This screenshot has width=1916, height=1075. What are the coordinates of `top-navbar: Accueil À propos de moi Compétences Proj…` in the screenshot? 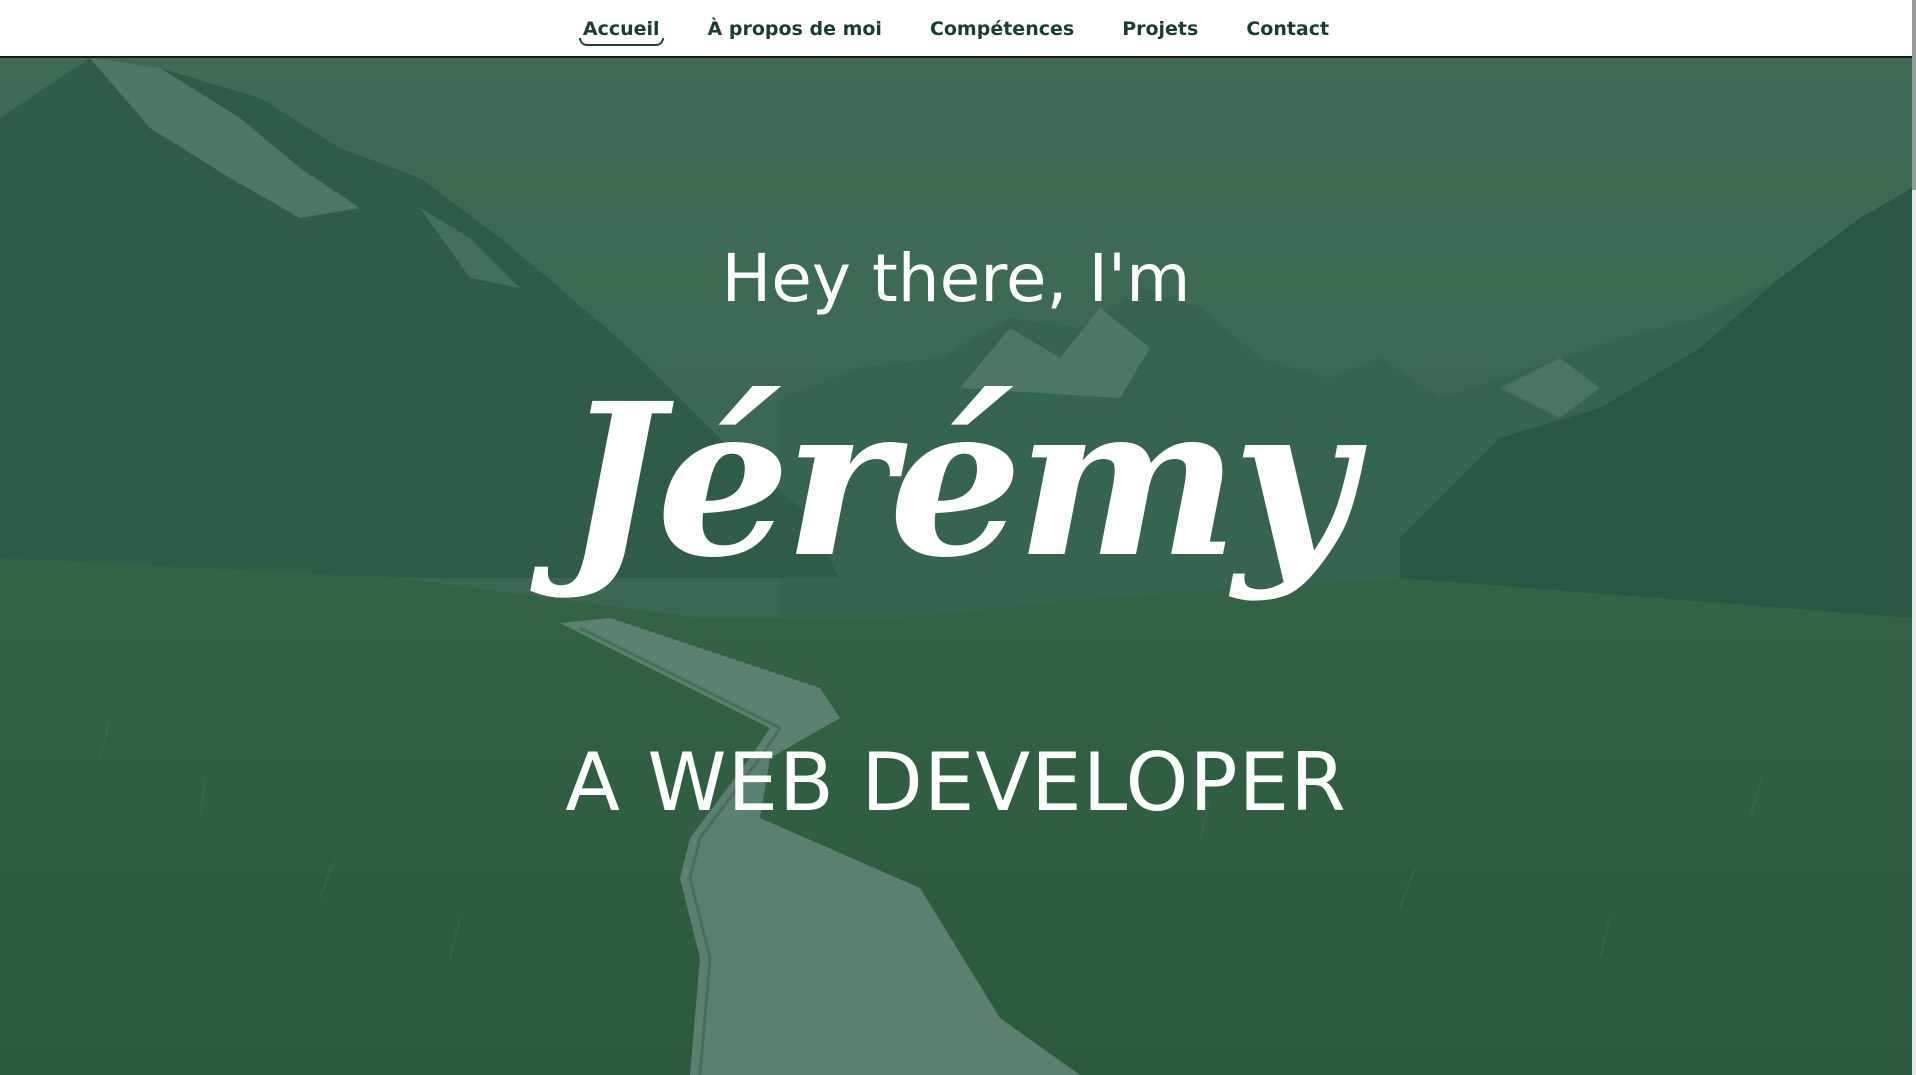 It's located at (956, 29).